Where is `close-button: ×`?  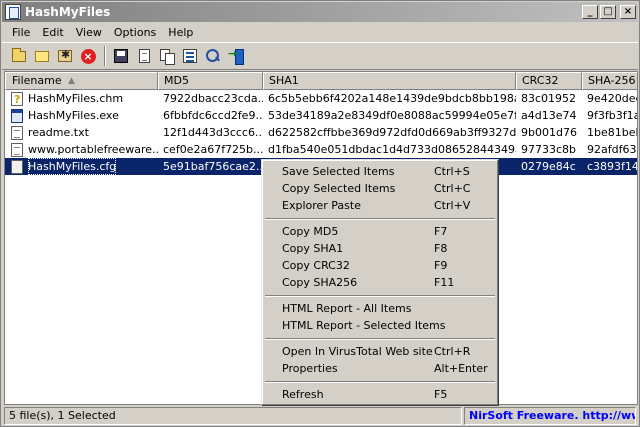 close-button: × is located at coordinates (628, 12).